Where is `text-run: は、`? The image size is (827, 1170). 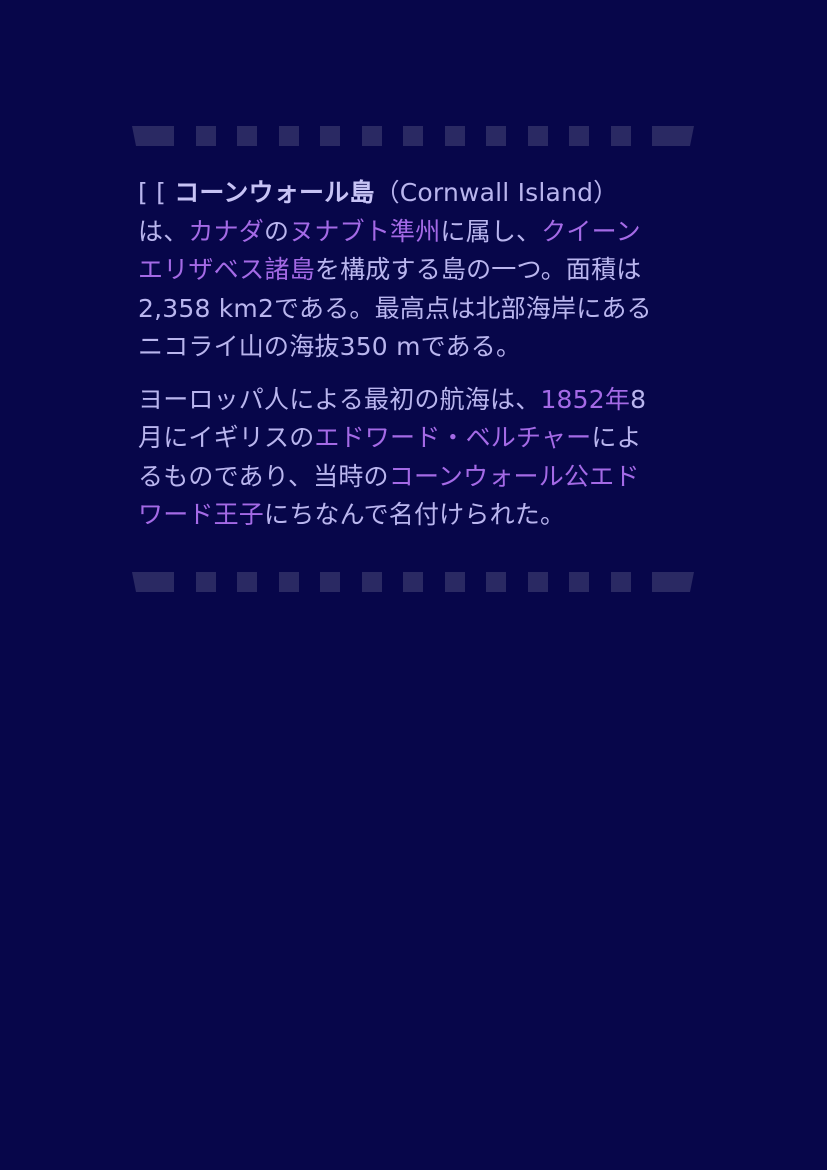
text-run: は、 is located at coordinates (163, 231).